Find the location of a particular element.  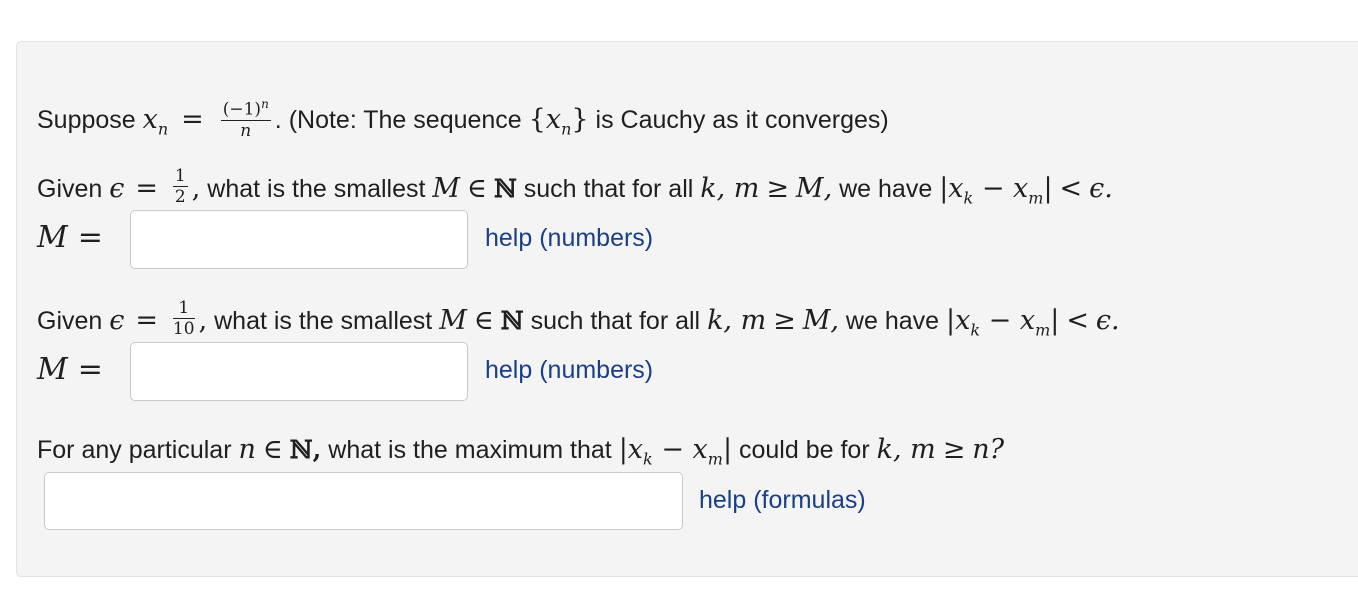

q2-help-numbers-link: help (numbers) is located at coordinates (569, 370).